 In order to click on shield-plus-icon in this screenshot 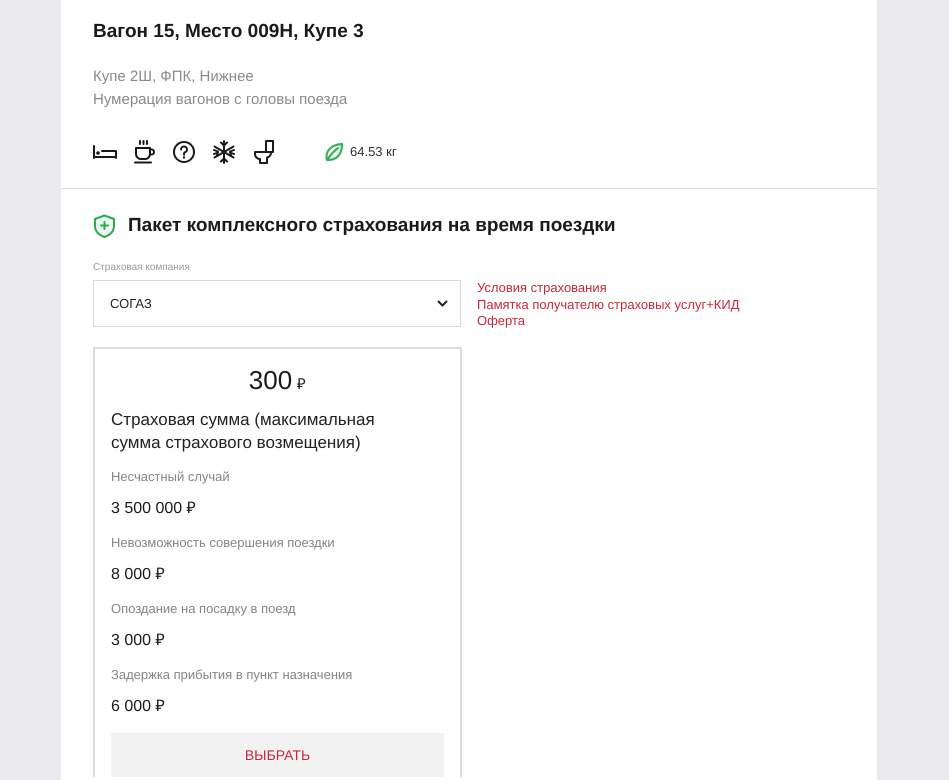, I will do `click(104, 226)`.